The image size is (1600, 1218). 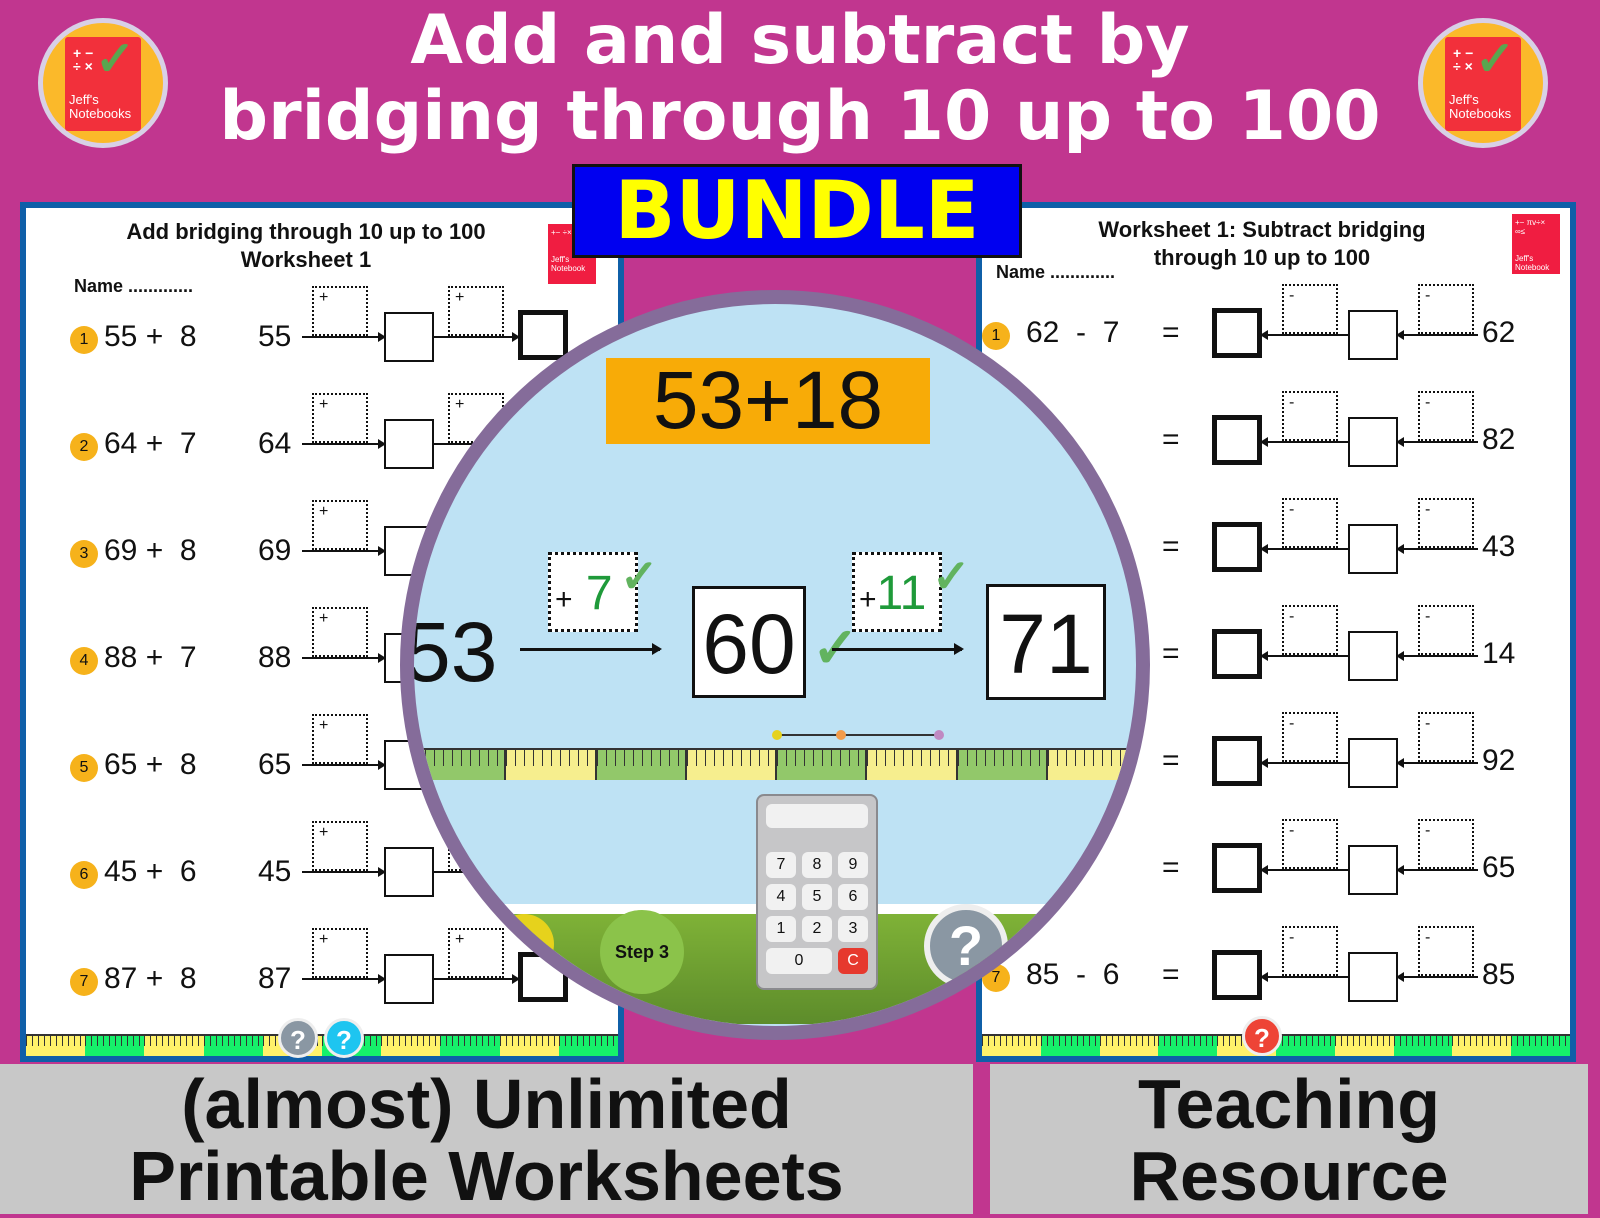 What do you see at coordinates (817, 929) in the screenshot?
I see `calc-key-2: 2` at bounding box center [817, 929].